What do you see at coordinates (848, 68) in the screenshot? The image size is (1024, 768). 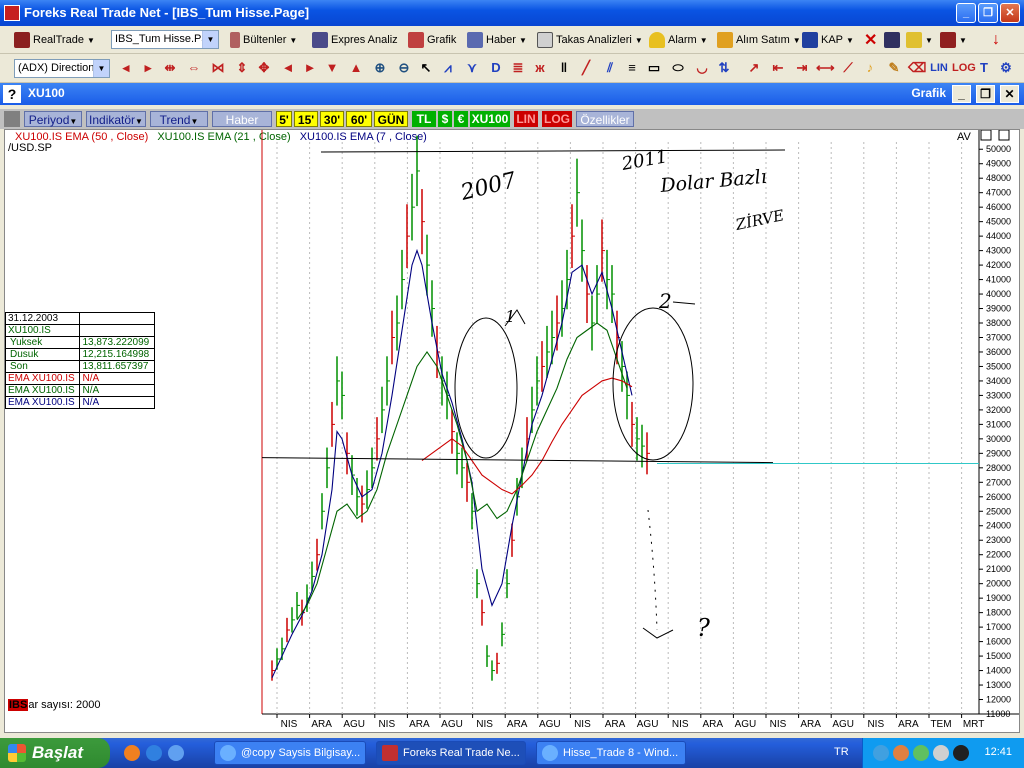 I see `diagonal-icon: ⟋` at bounding box center [848, 68].